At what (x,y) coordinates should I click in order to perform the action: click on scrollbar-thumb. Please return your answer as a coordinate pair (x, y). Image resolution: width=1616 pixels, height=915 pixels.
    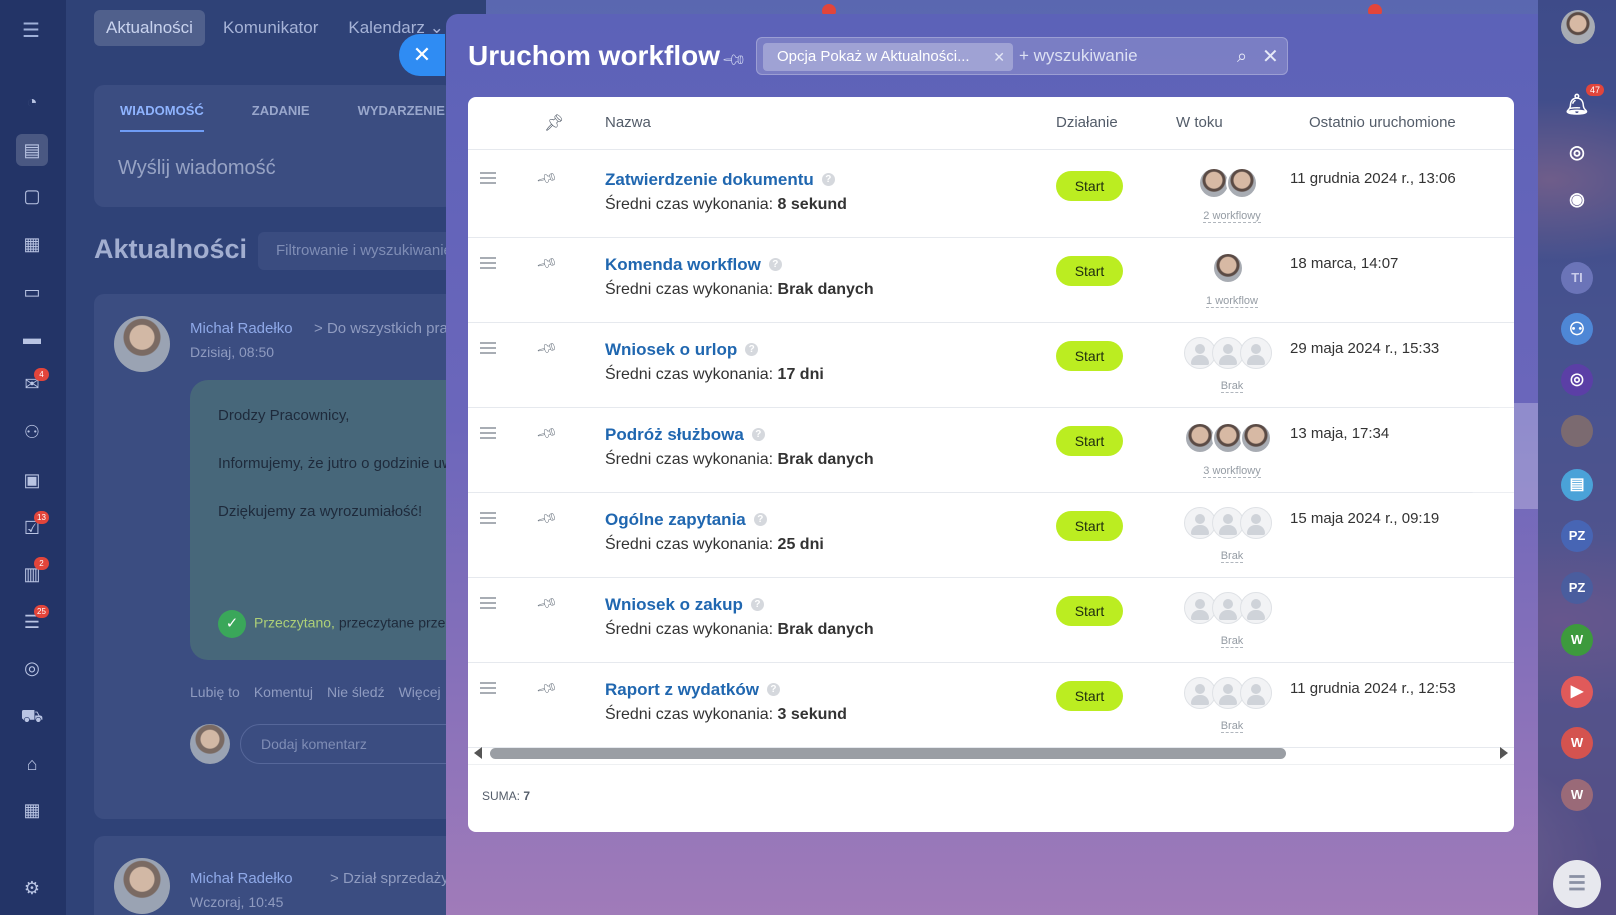
    Looking at the image, I should click on (888, 753).